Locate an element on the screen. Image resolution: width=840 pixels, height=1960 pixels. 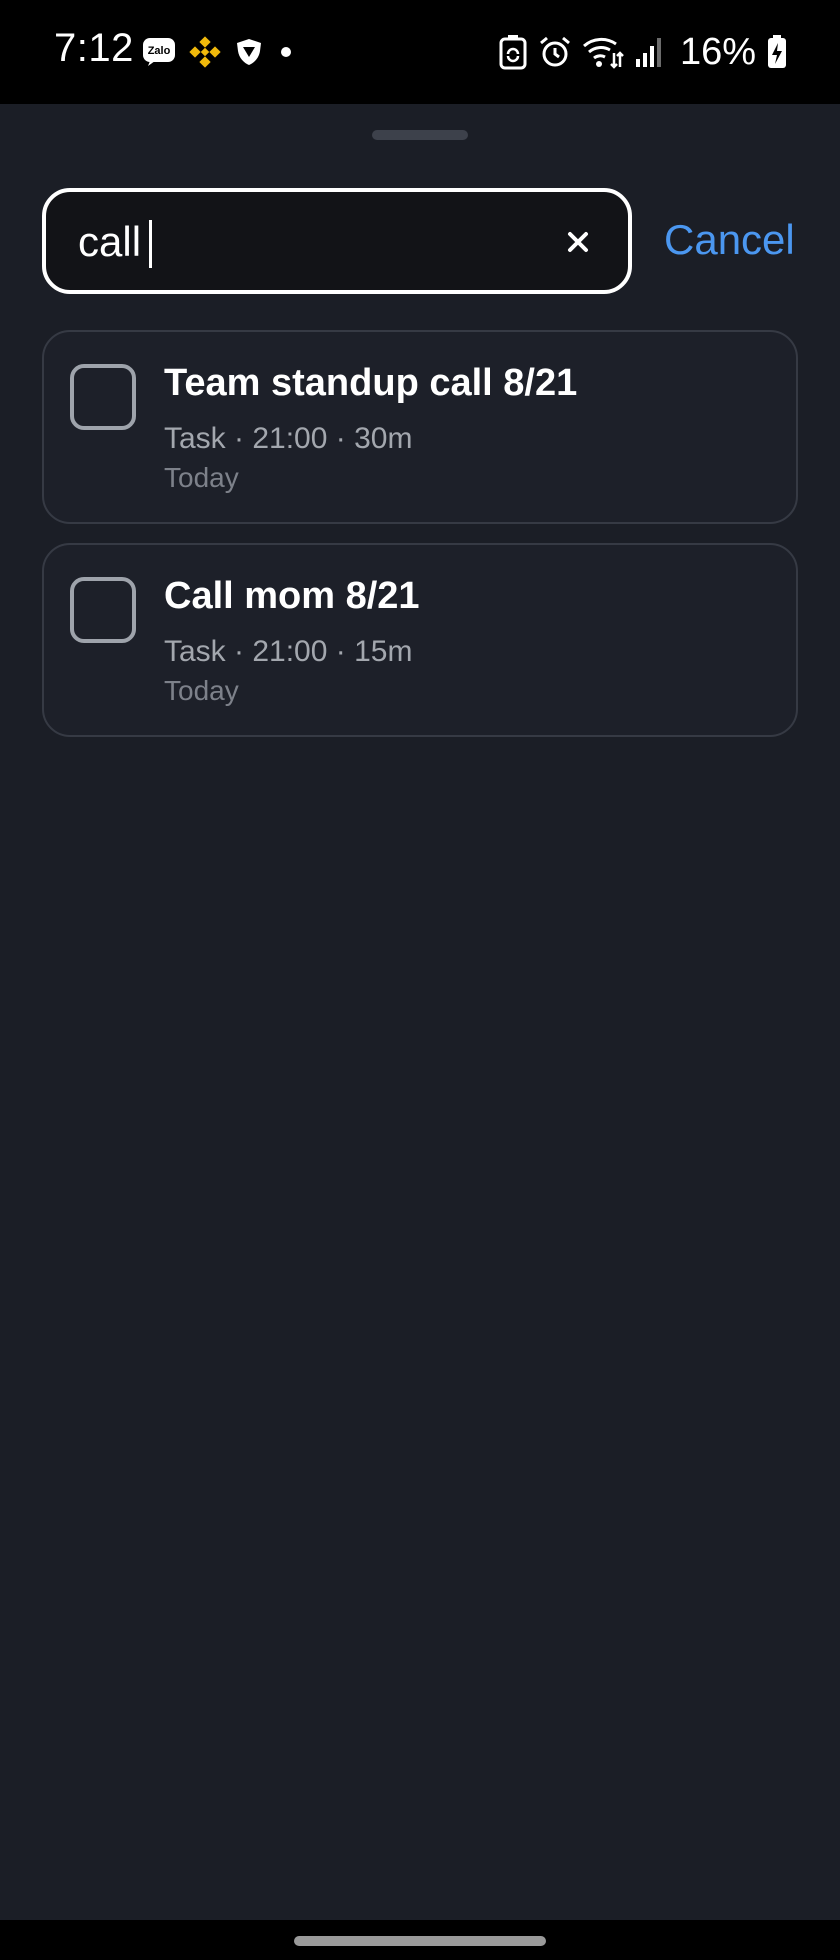
task-title: Team standup call 8/21 is located at coordinates (371, 383).